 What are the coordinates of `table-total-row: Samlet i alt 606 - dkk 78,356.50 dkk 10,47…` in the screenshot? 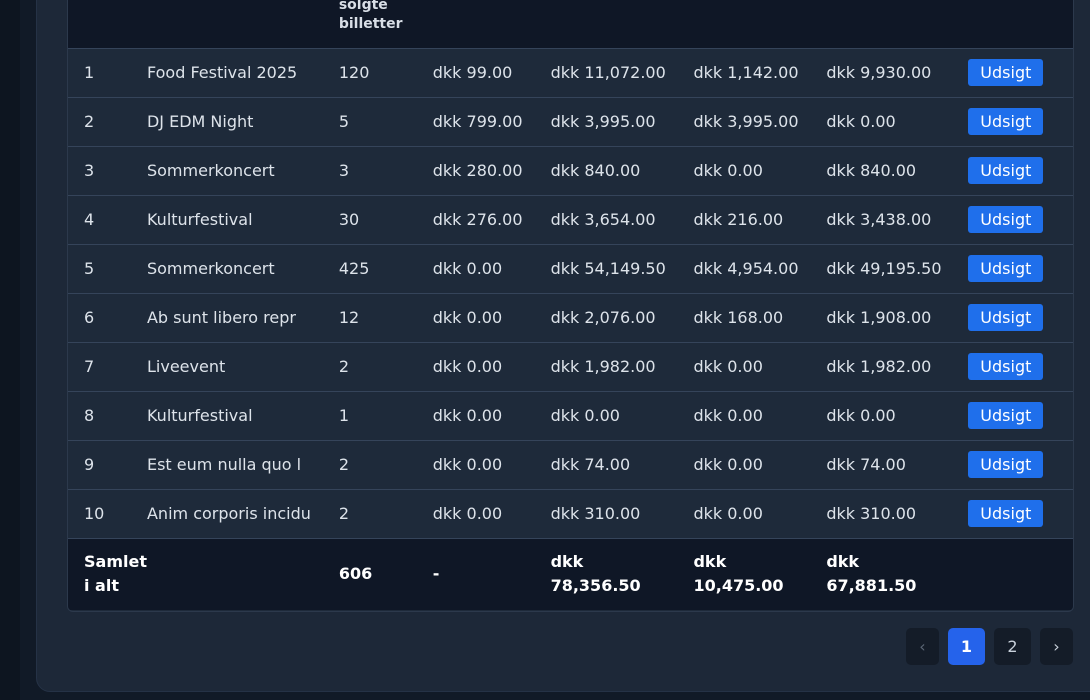 It's located at (570, 574).